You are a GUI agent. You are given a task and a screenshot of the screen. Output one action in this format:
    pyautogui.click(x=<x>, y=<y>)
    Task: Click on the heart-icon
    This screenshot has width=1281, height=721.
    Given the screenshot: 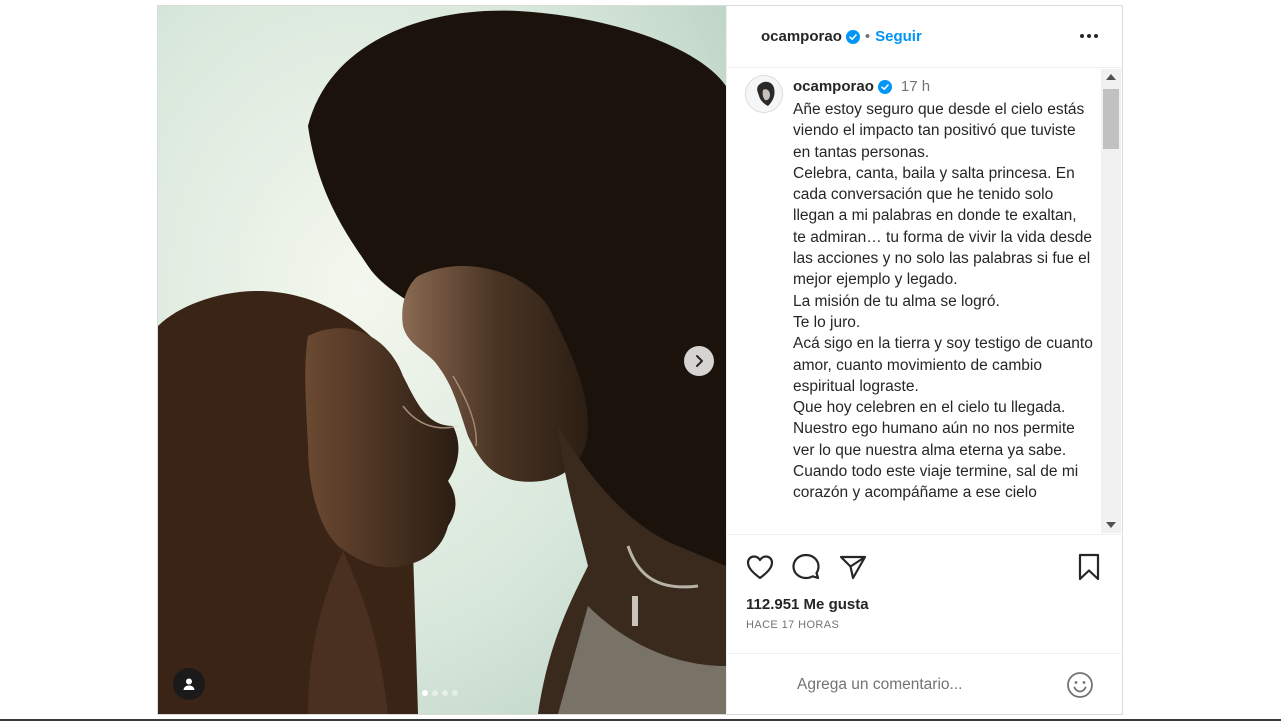 What is the action you would take?
    pyautogui.click(x=760, y=567)
    